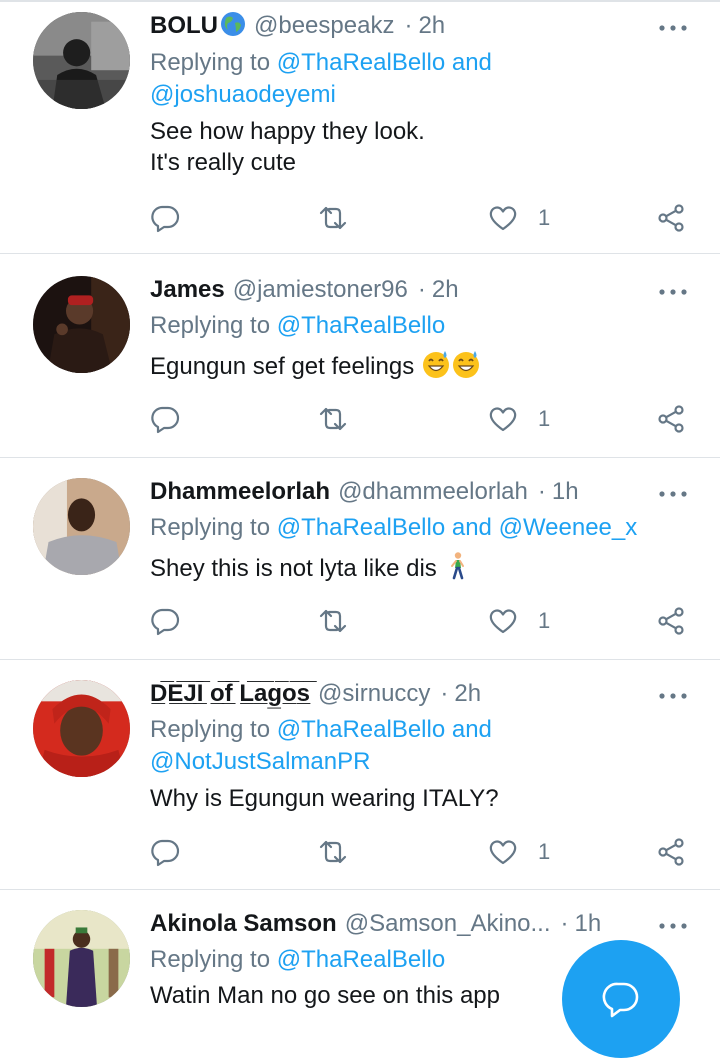 This screenshot has width=720, height=1058. Describe the element at coordinates (187, 289) in the screenshot. I see `display-name: James` at that location.